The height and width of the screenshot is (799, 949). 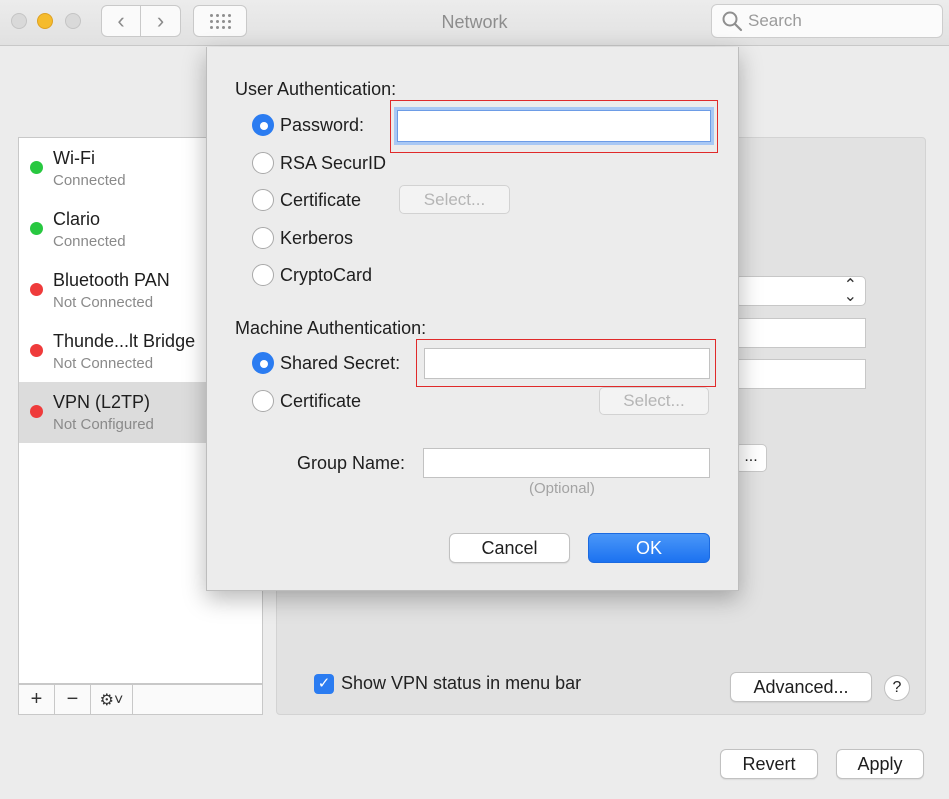 I want to click on group-name-input, so click(x=566, y=463).